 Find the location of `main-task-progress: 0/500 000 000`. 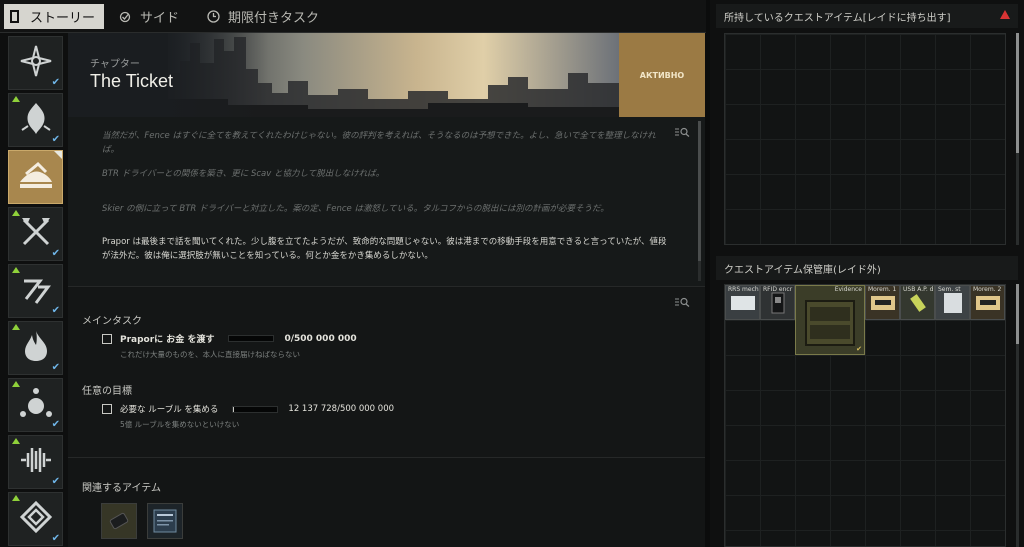

main-task-progress: 0/500 000 000 is located at coordinates (320, 338).